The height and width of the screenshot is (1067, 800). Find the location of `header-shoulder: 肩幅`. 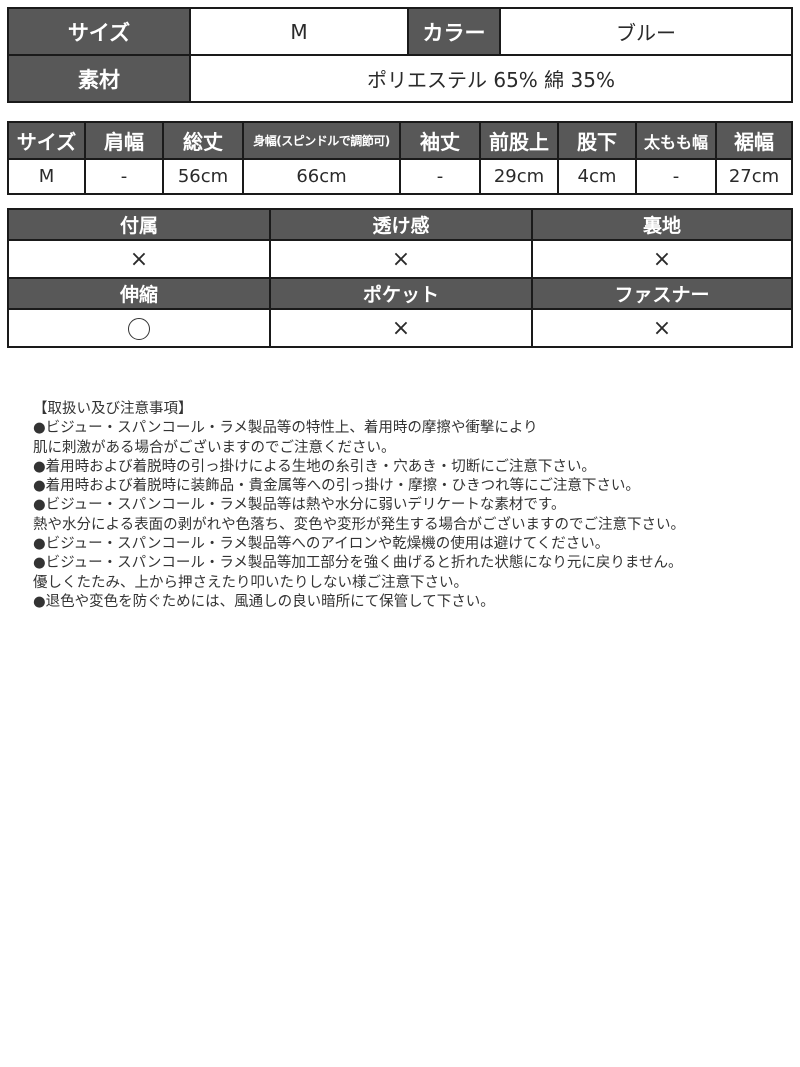

header-shoulder: 肩幅 is located at coordinates (124, 140).